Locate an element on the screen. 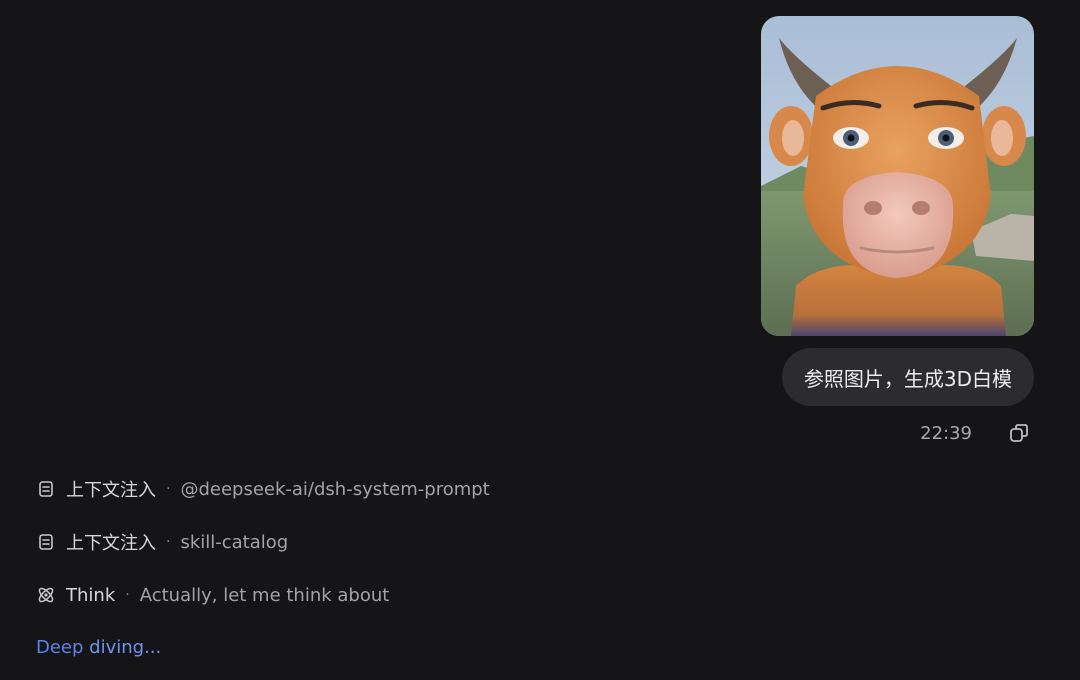 This screenshot has width=1080, height=680. copy-button is located at coordinates (1019, 433).